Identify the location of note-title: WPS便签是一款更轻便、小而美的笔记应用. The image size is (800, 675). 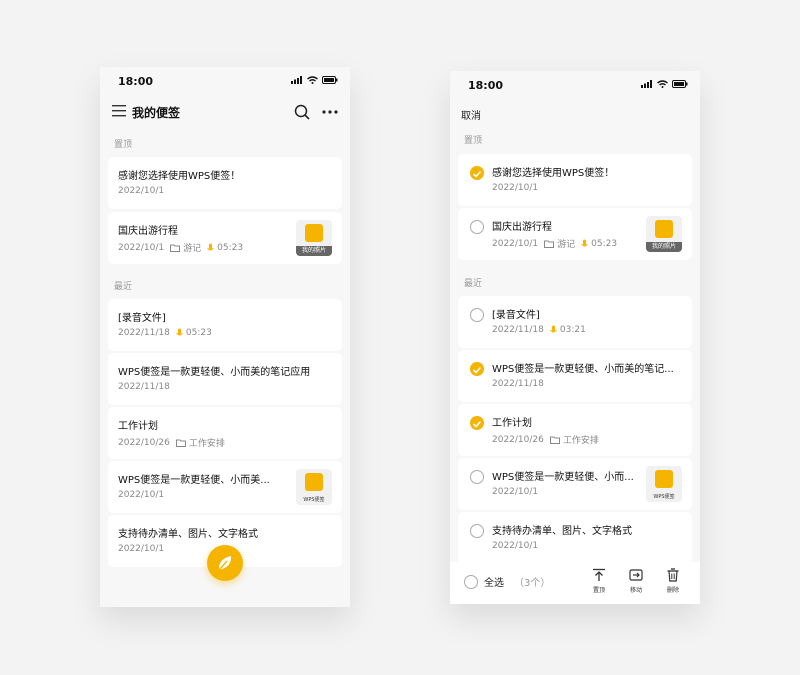
(214, 372).